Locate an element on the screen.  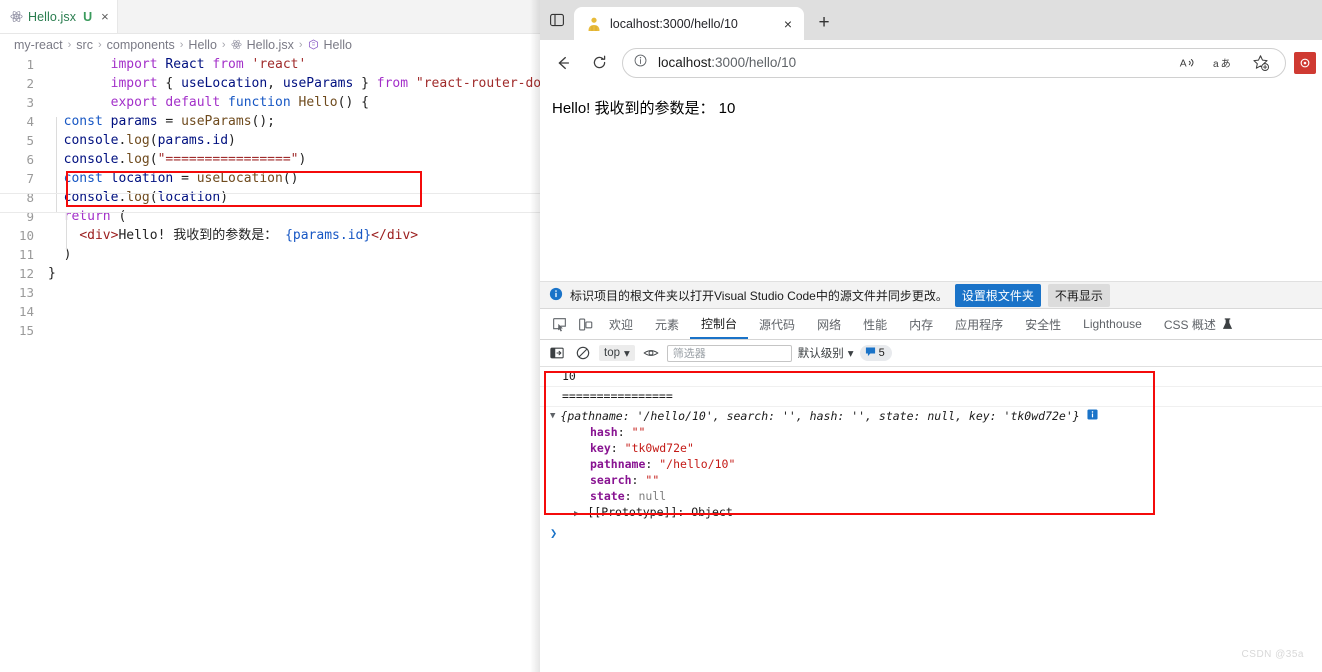
token-div-open: <div> is located at coordinates (99, 235).